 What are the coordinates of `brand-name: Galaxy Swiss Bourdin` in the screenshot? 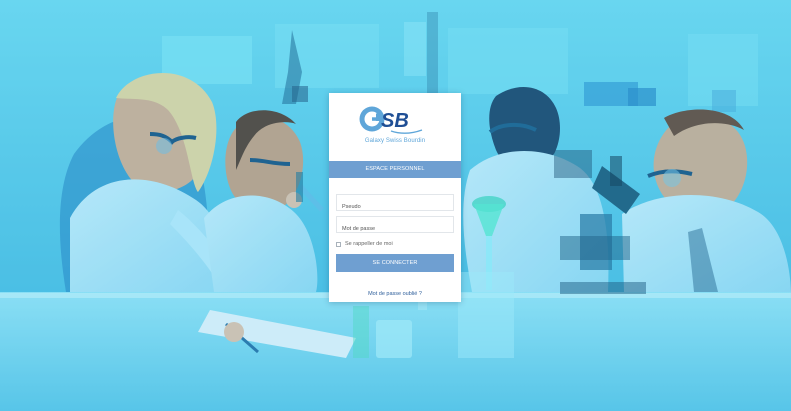 It's located at (395, 141).